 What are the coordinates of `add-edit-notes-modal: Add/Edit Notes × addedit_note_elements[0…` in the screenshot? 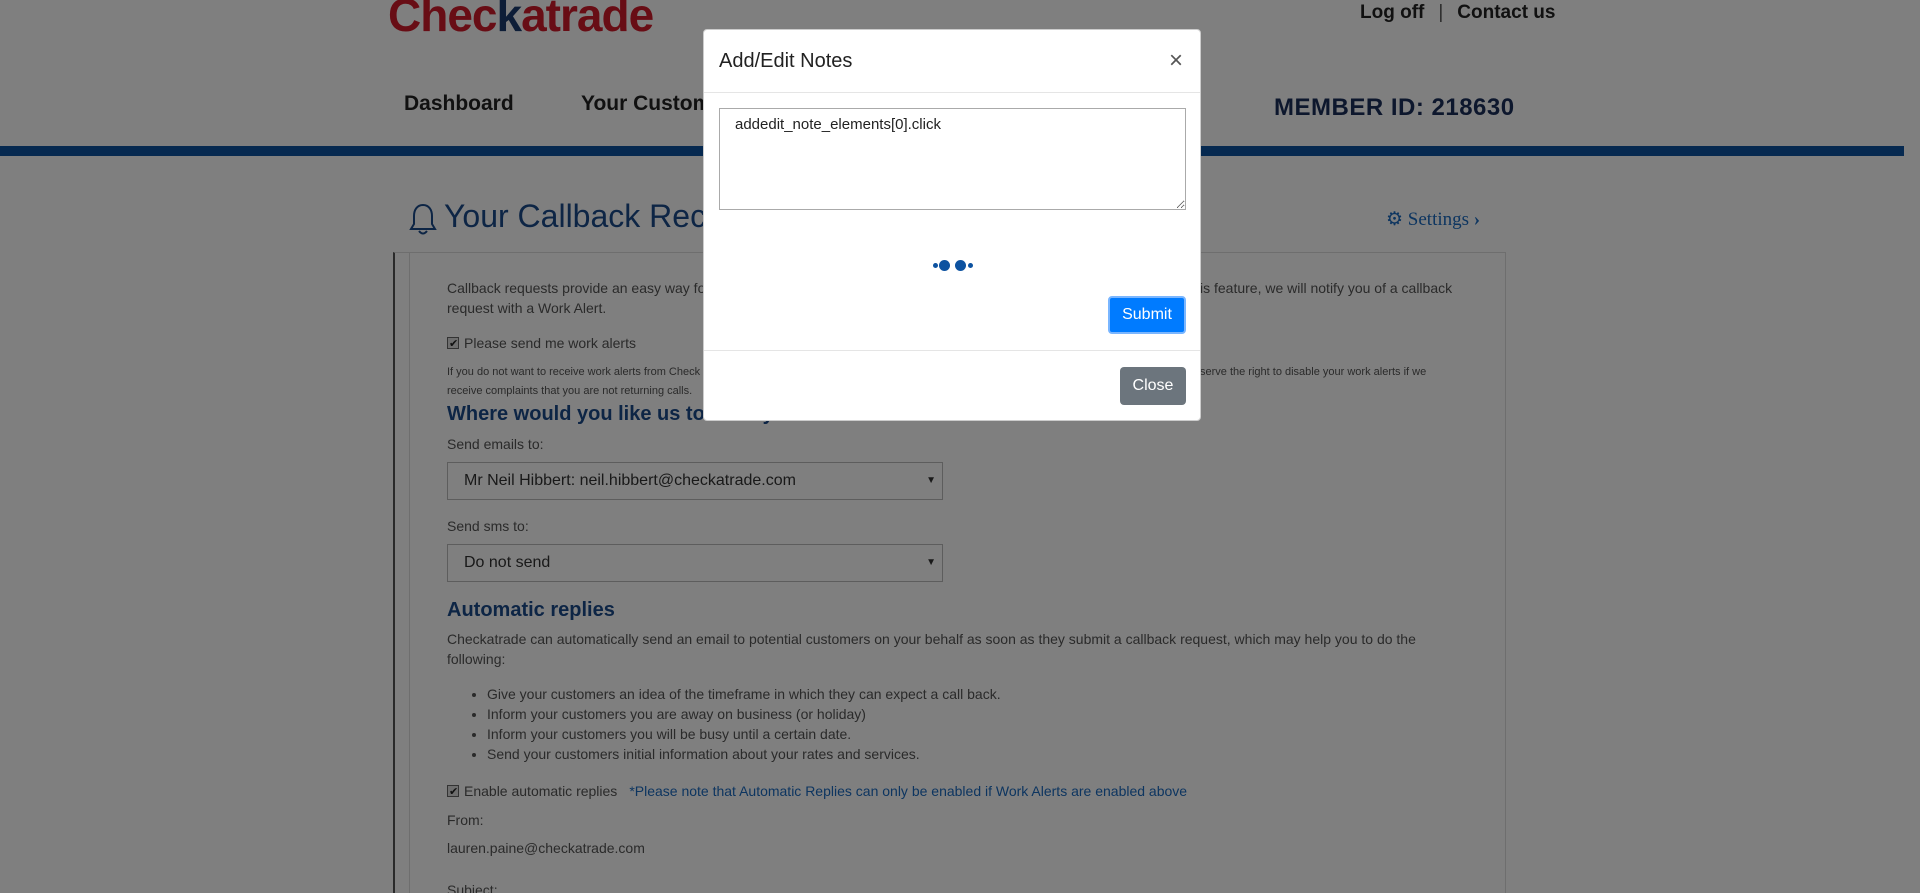 It's located at (952, 225).